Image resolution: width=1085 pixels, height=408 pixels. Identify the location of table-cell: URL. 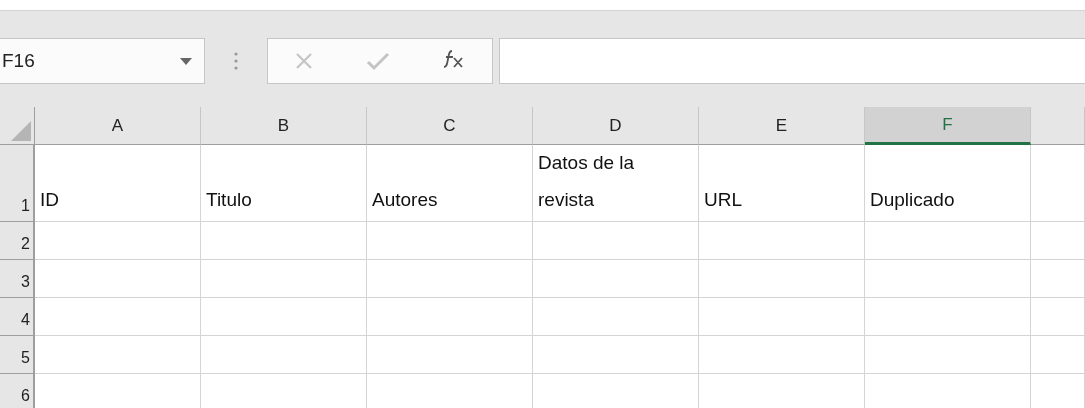
(782, 183).